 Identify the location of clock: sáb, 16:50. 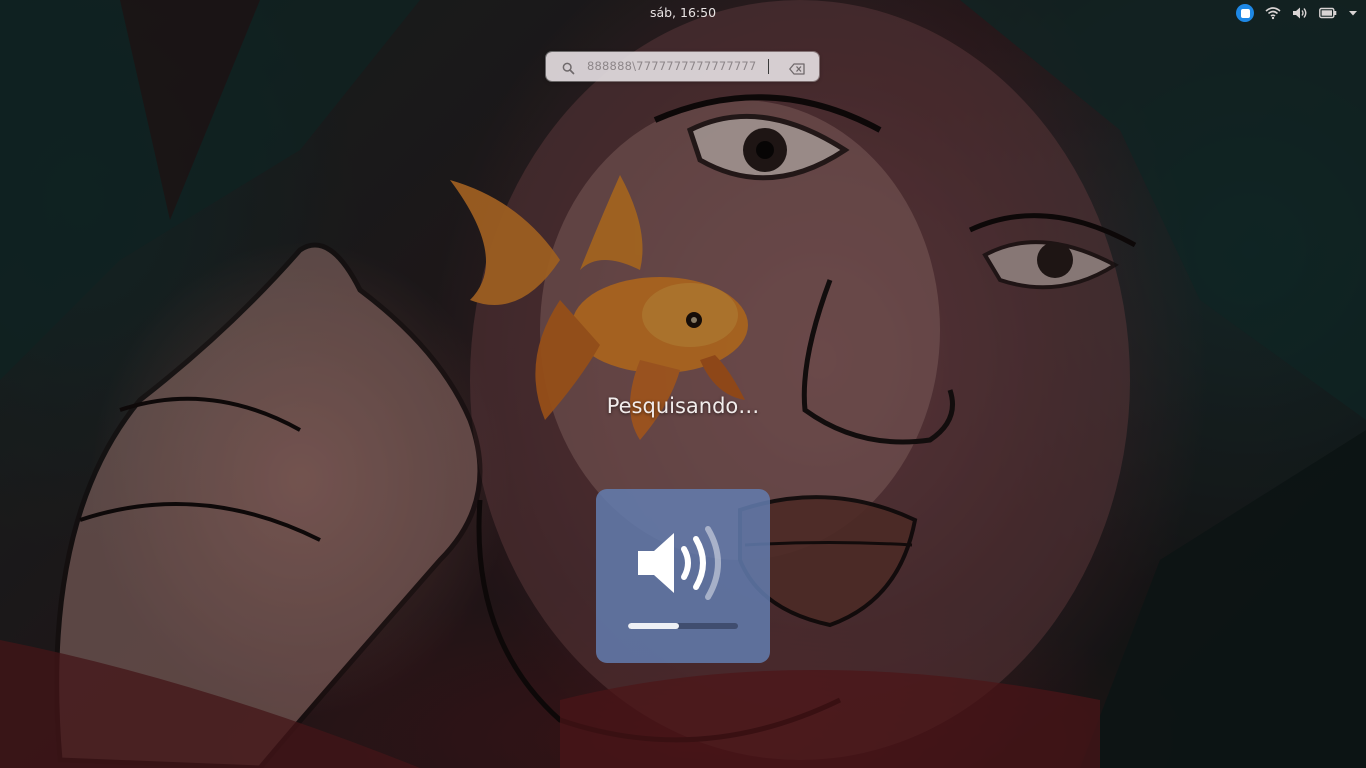
(683, 12).